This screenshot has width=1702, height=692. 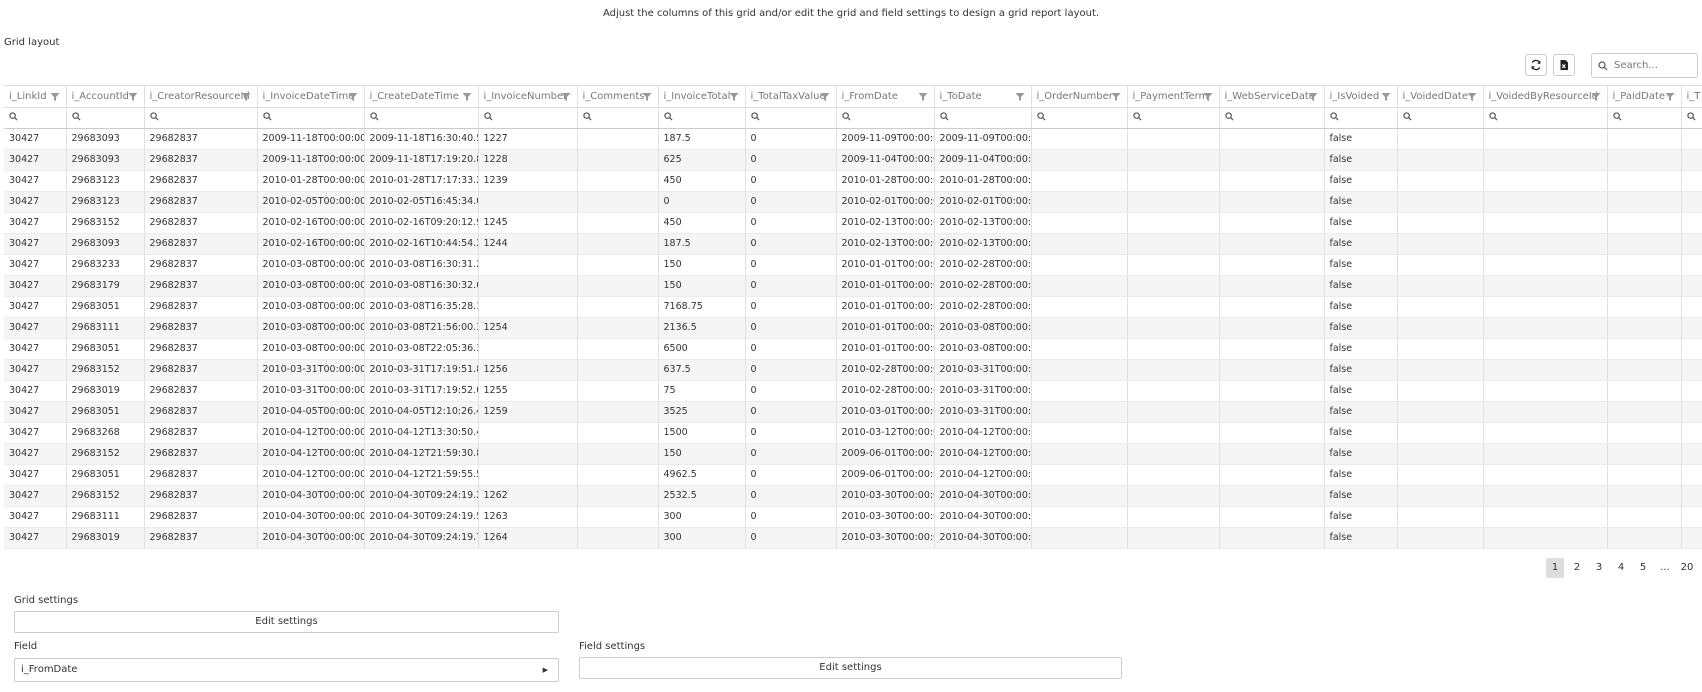 What do you see at coordinates (1644, 97) in the screenshot?
I see `column-header: i_PaidDate` at bounding box center [1644, 97].